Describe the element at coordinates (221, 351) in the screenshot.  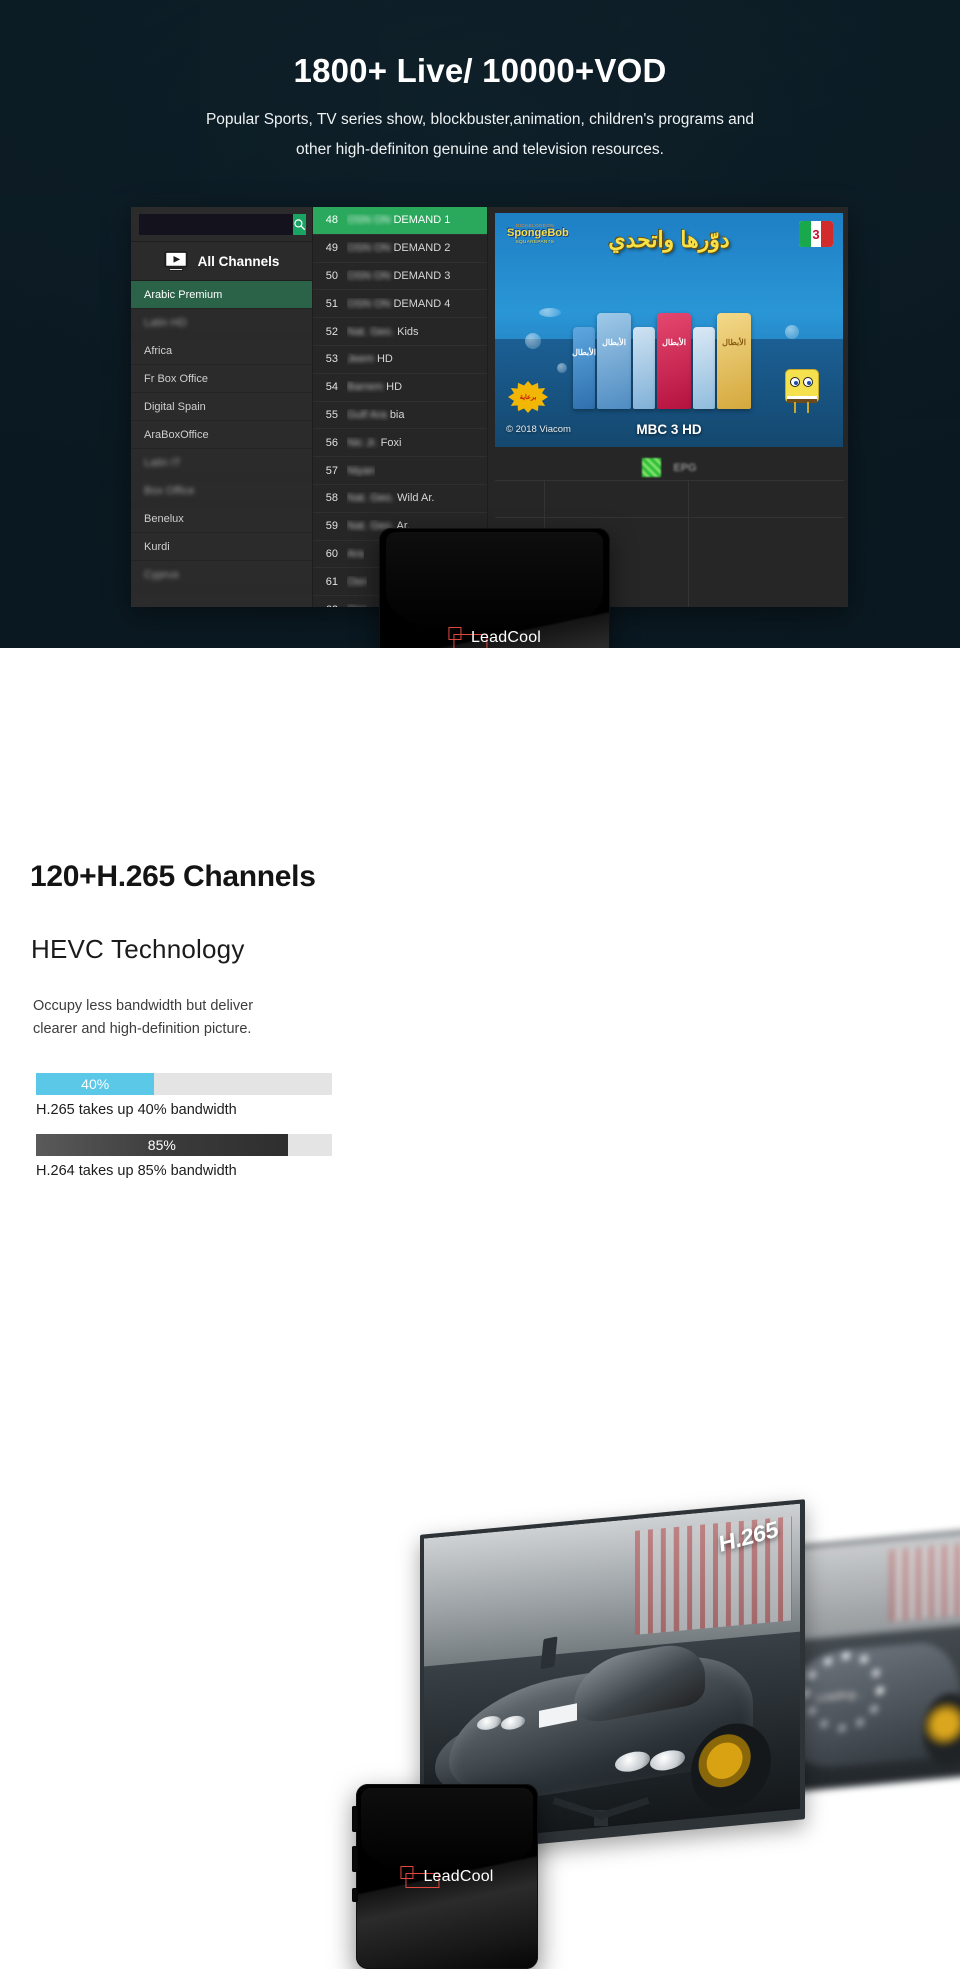
I see `category-item: Africa` at that location.